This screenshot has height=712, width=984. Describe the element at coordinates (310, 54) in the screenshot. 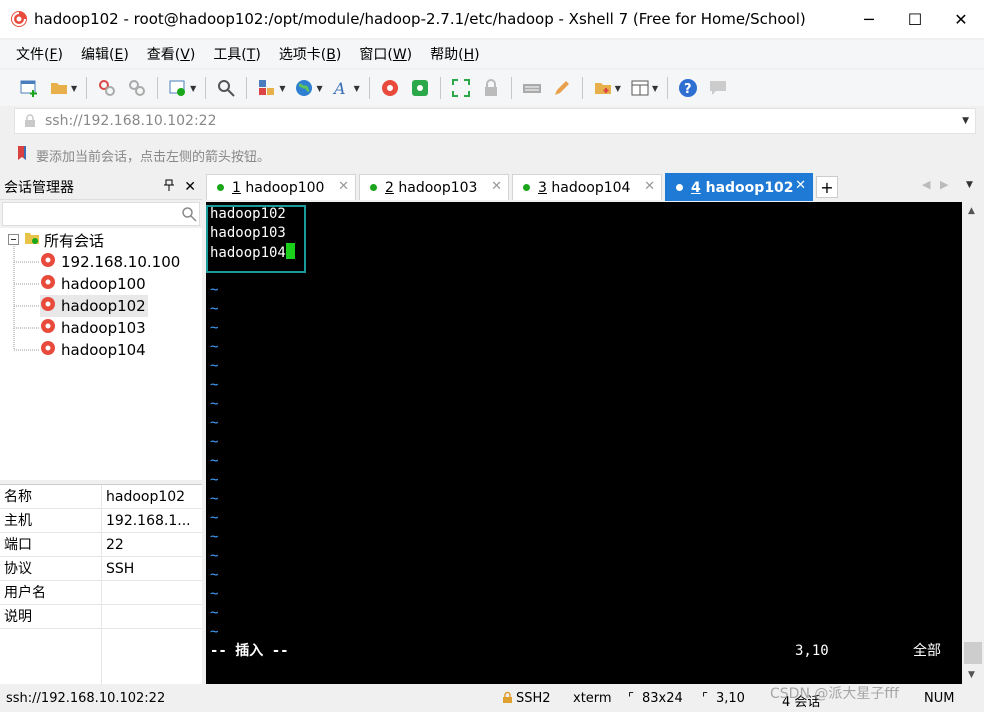

I see `menu-tabs: 选项卡(B)` at that location.